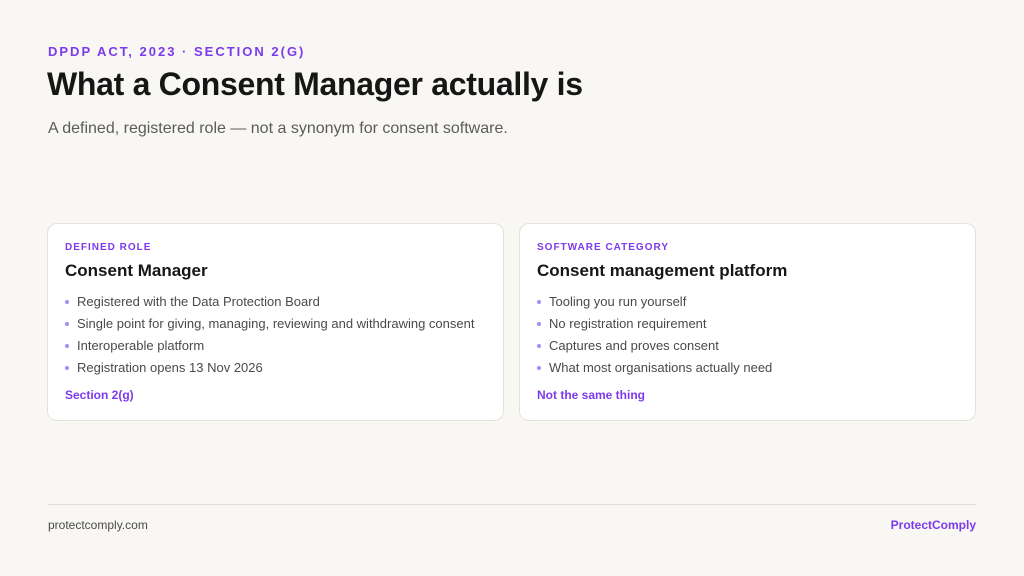 This screenshot has height=576, width=1024. What do you see at coordinates (108, 247) in the screenshot?
I see `card-tag: DEFINED ROLE` at bounding box center [108, 247].